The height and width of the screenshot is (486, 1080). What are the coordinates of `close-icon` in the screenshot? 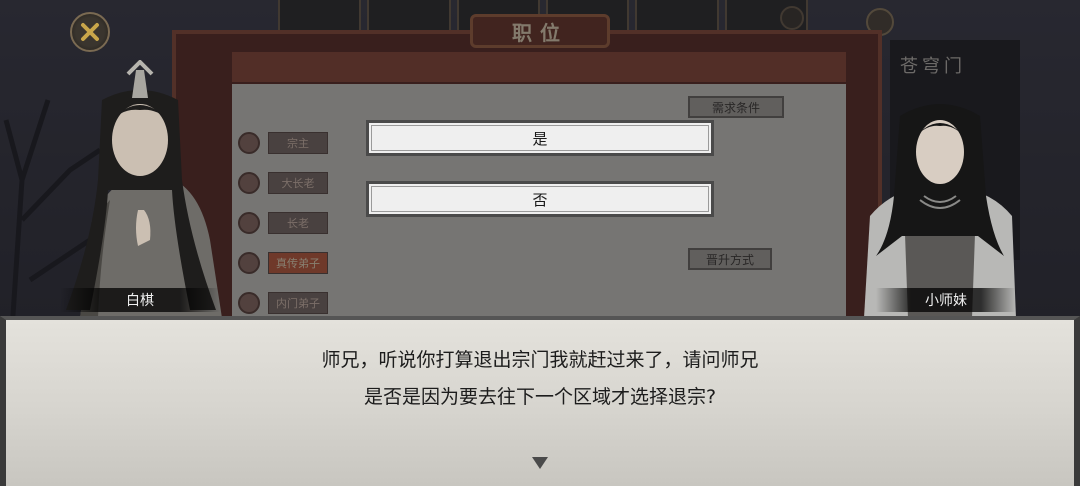 It's located at (90, 32).